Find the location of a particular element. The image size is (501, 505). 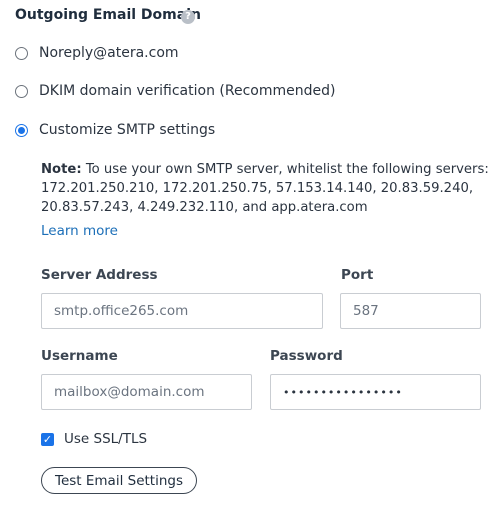

note-prefix: Note: is located at coordinates (61, 169).